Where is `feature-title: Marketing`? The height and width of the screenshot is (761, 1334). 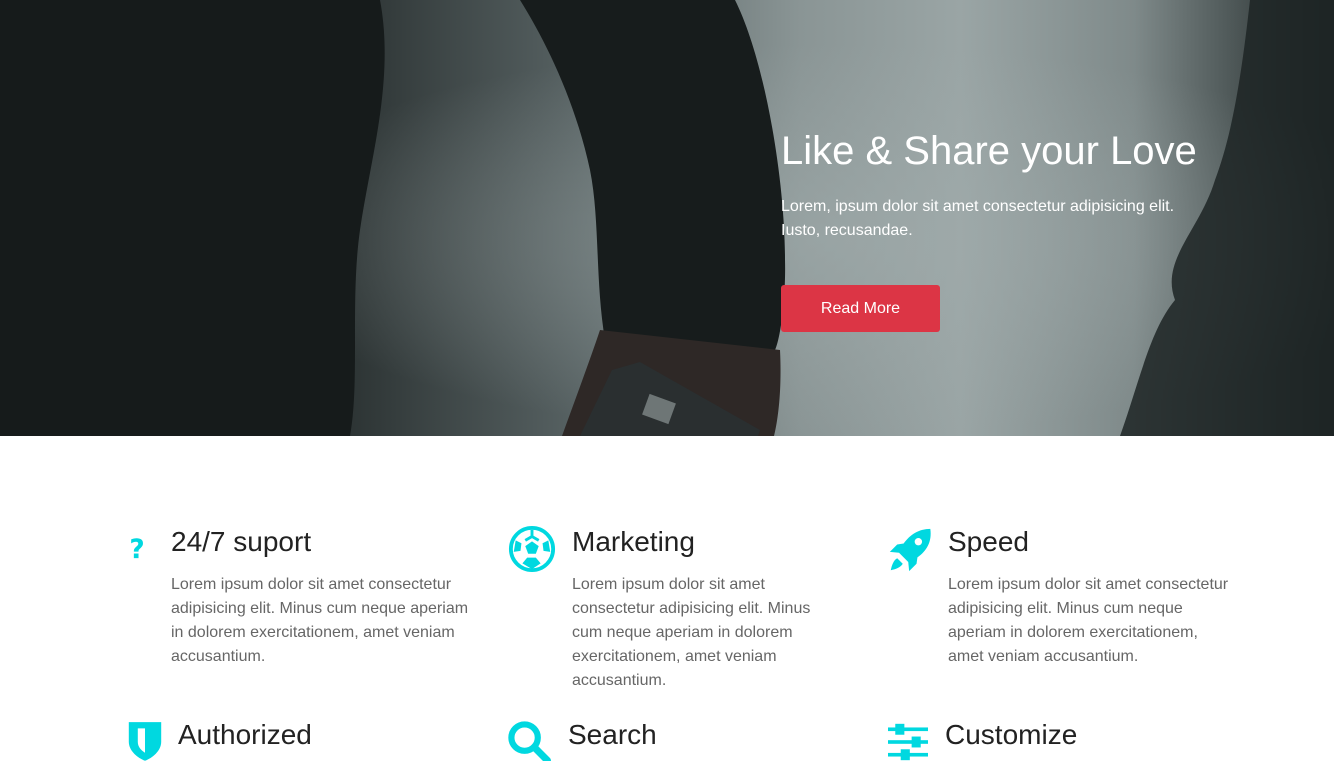
feature-title: Marketing is located at coordinates (633, 541).